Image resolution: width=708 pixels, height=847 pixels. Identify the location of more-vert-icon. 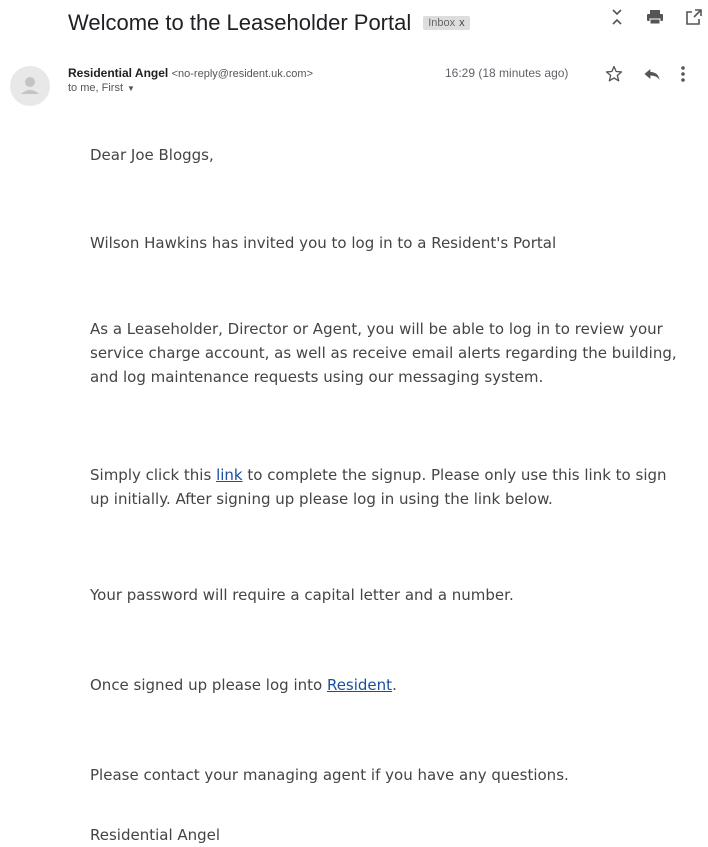
(683, 76).